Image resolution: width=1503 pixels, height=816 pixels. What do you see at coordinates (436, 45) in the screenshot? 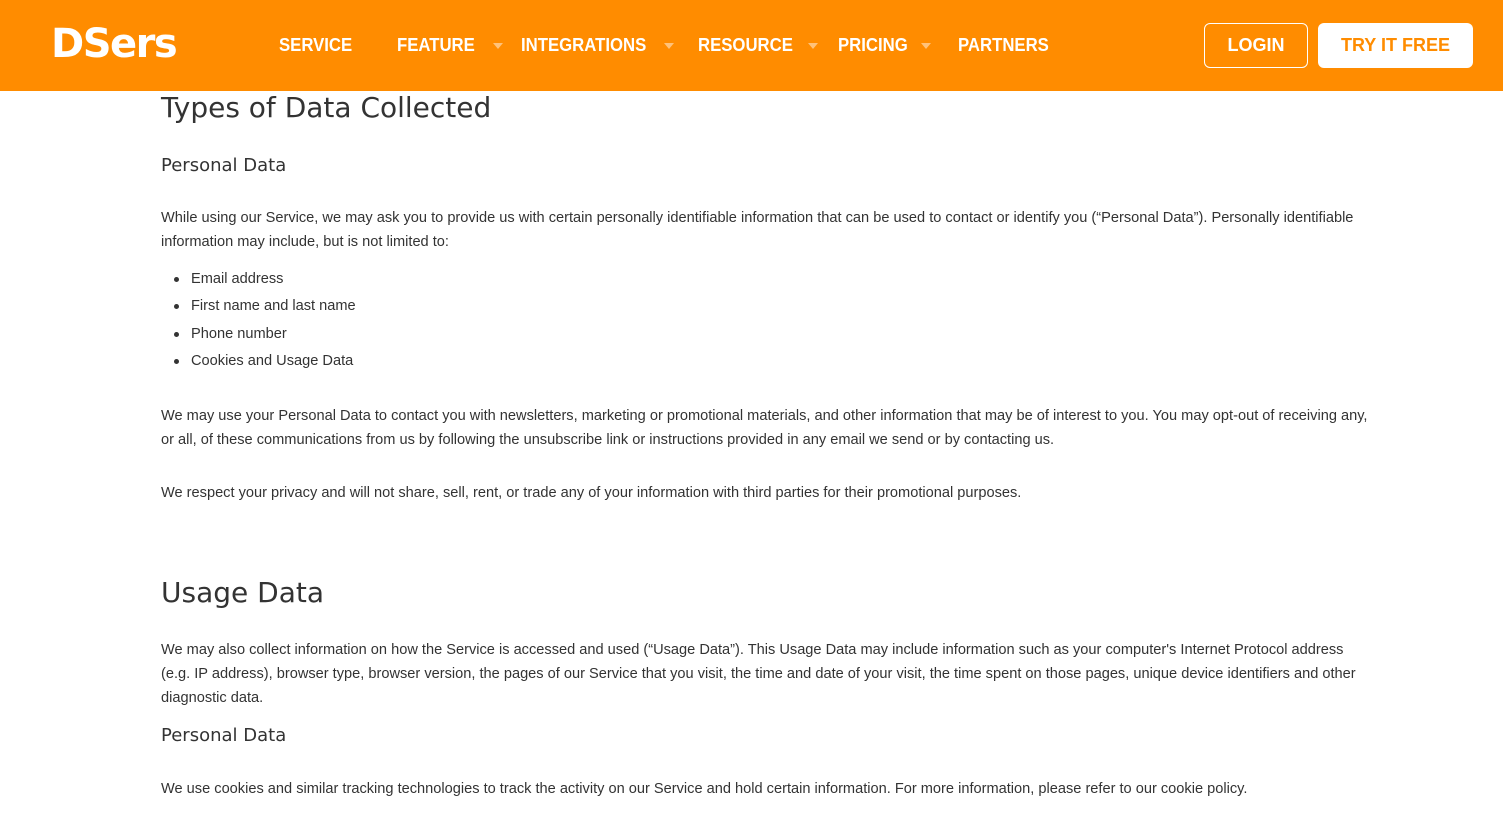
I see `nav-item-label: FEATURE` at bounding box center [436, 45].